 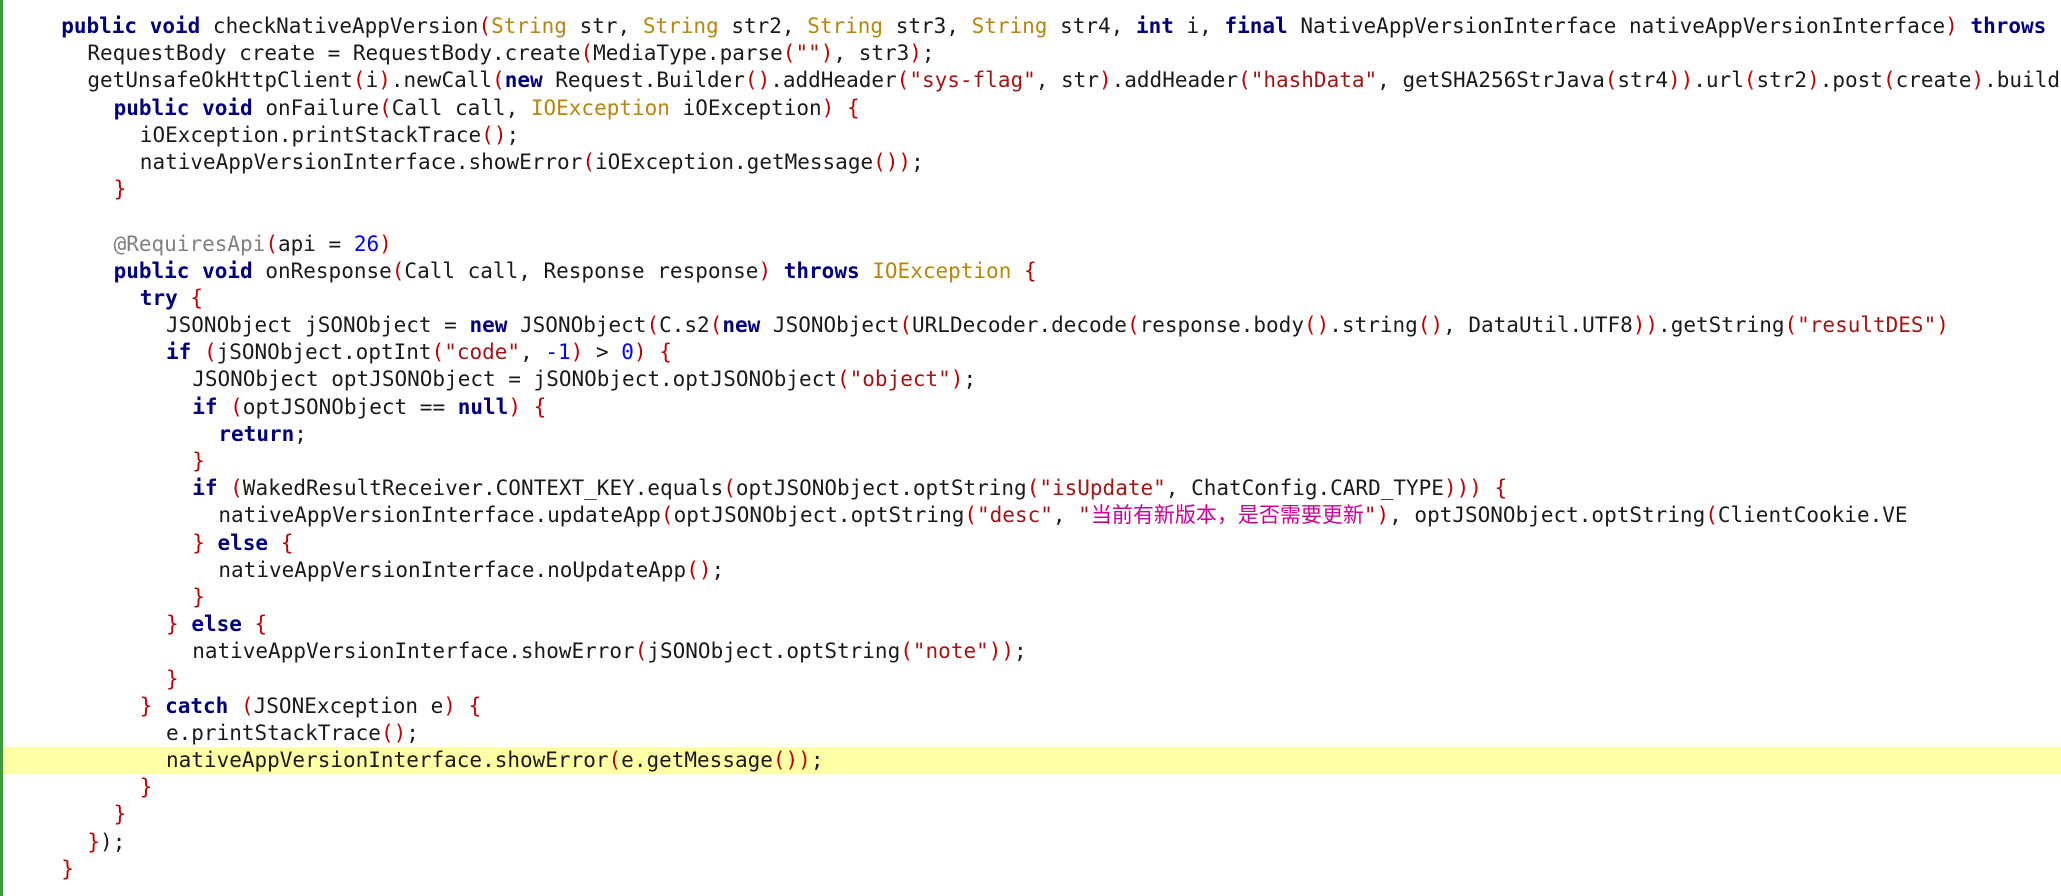 I want to click on code-line: return;, so click(x=1032, y=434).